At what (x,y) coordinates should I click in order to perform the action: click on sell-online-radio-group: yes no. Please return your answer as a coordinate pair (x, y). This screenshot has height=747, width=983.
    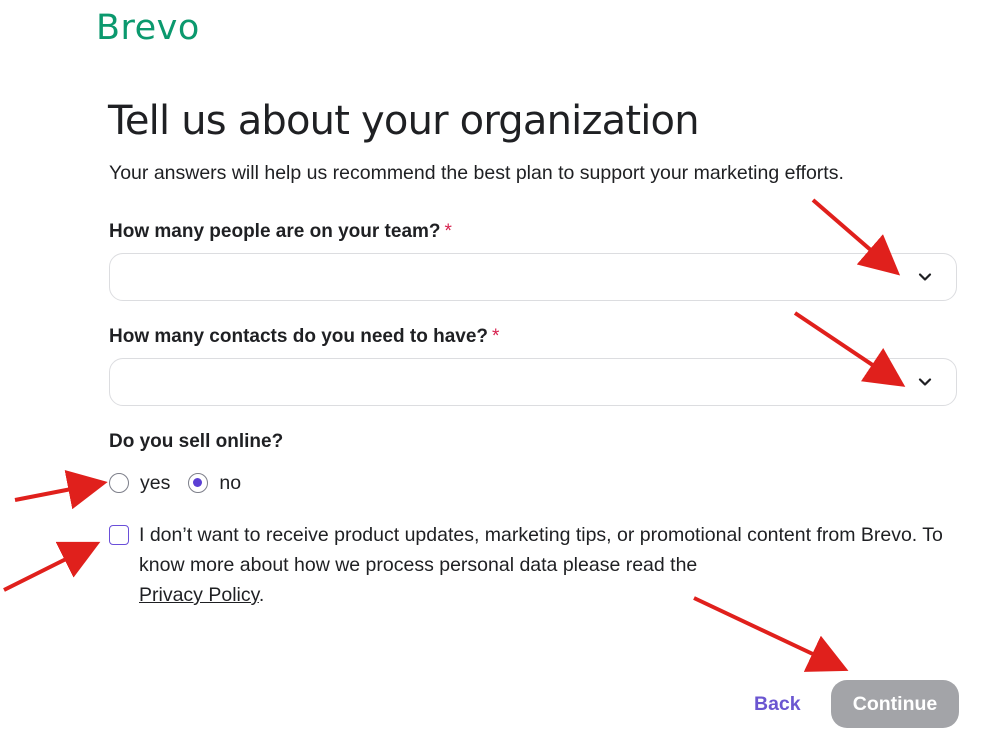
    Looking at the image, I should click on (184, 483).